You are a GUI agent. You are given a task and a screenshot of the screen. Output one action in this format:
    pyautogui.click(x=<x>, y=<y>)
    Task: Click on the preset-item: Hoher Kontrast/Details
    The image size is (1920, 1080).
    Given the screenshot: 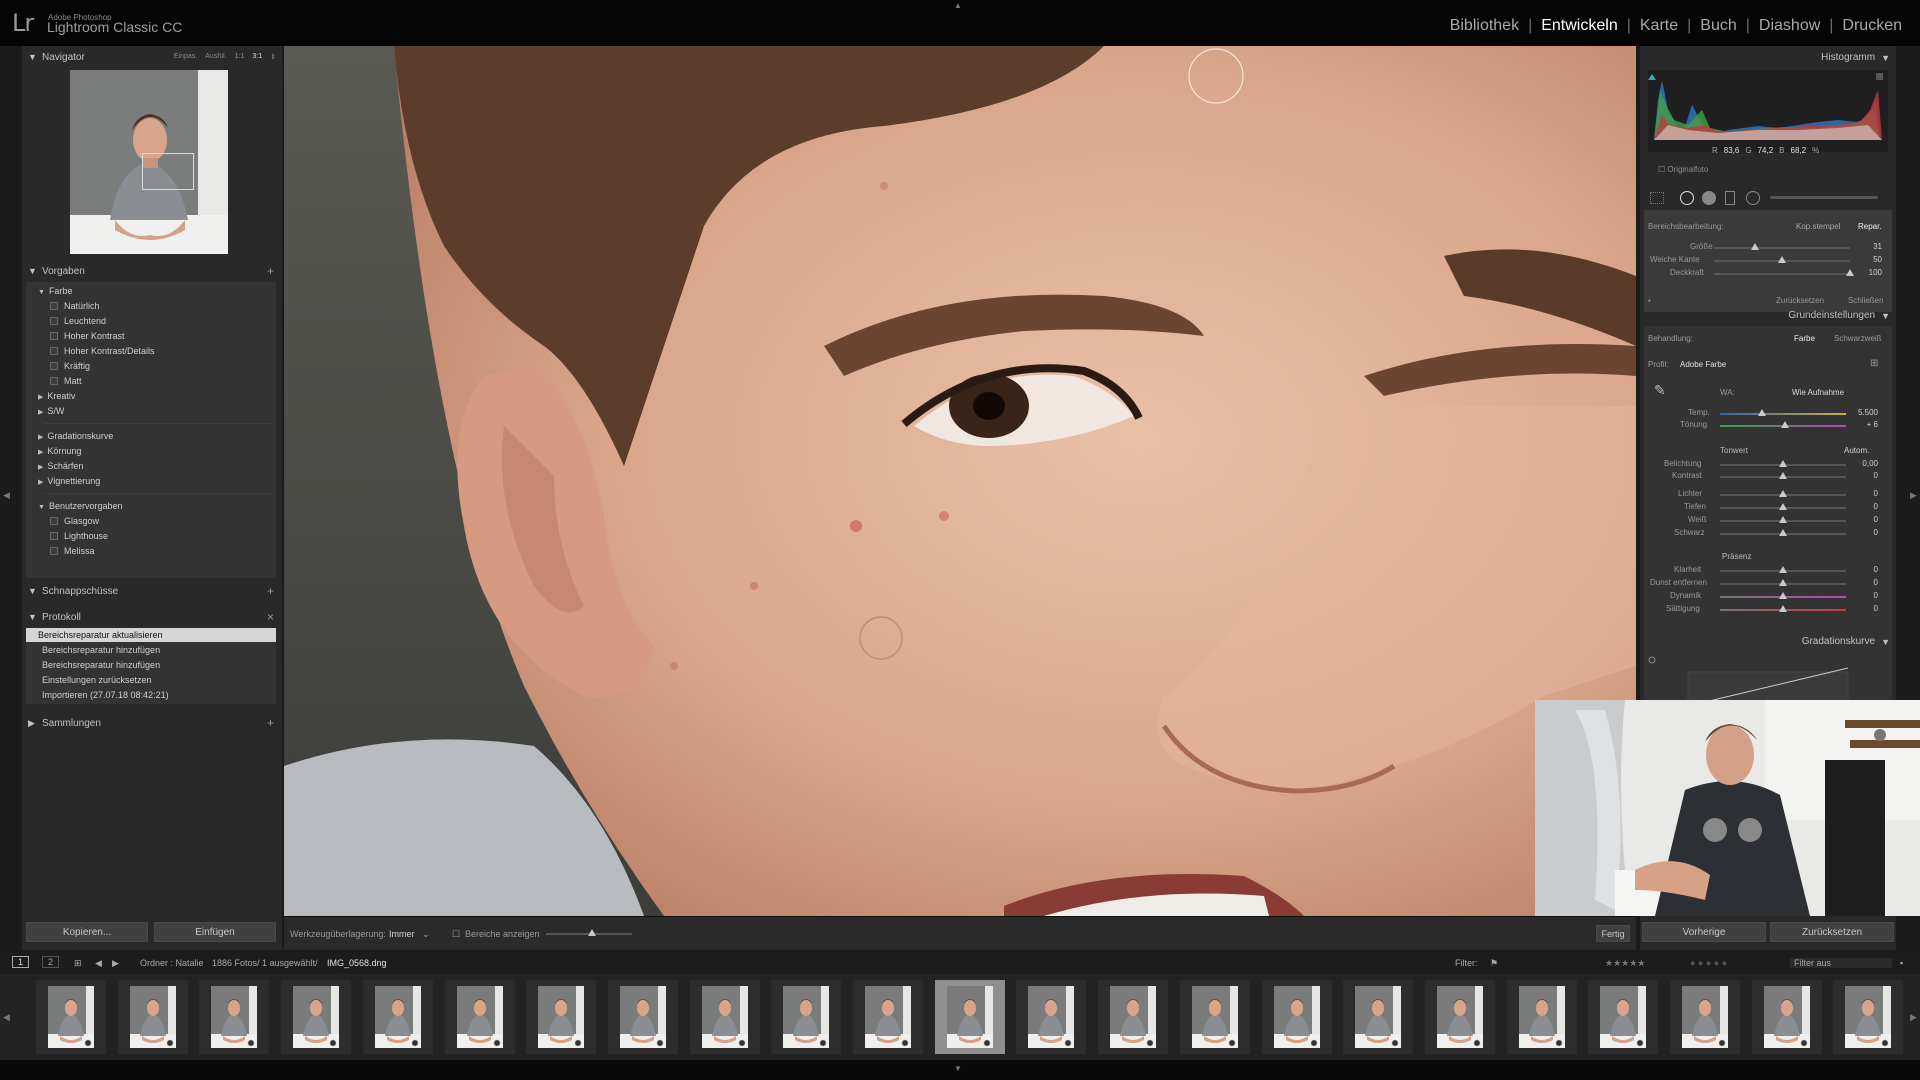 What is the action you would take?
    pyautogui.click(x=102, y=351)
    